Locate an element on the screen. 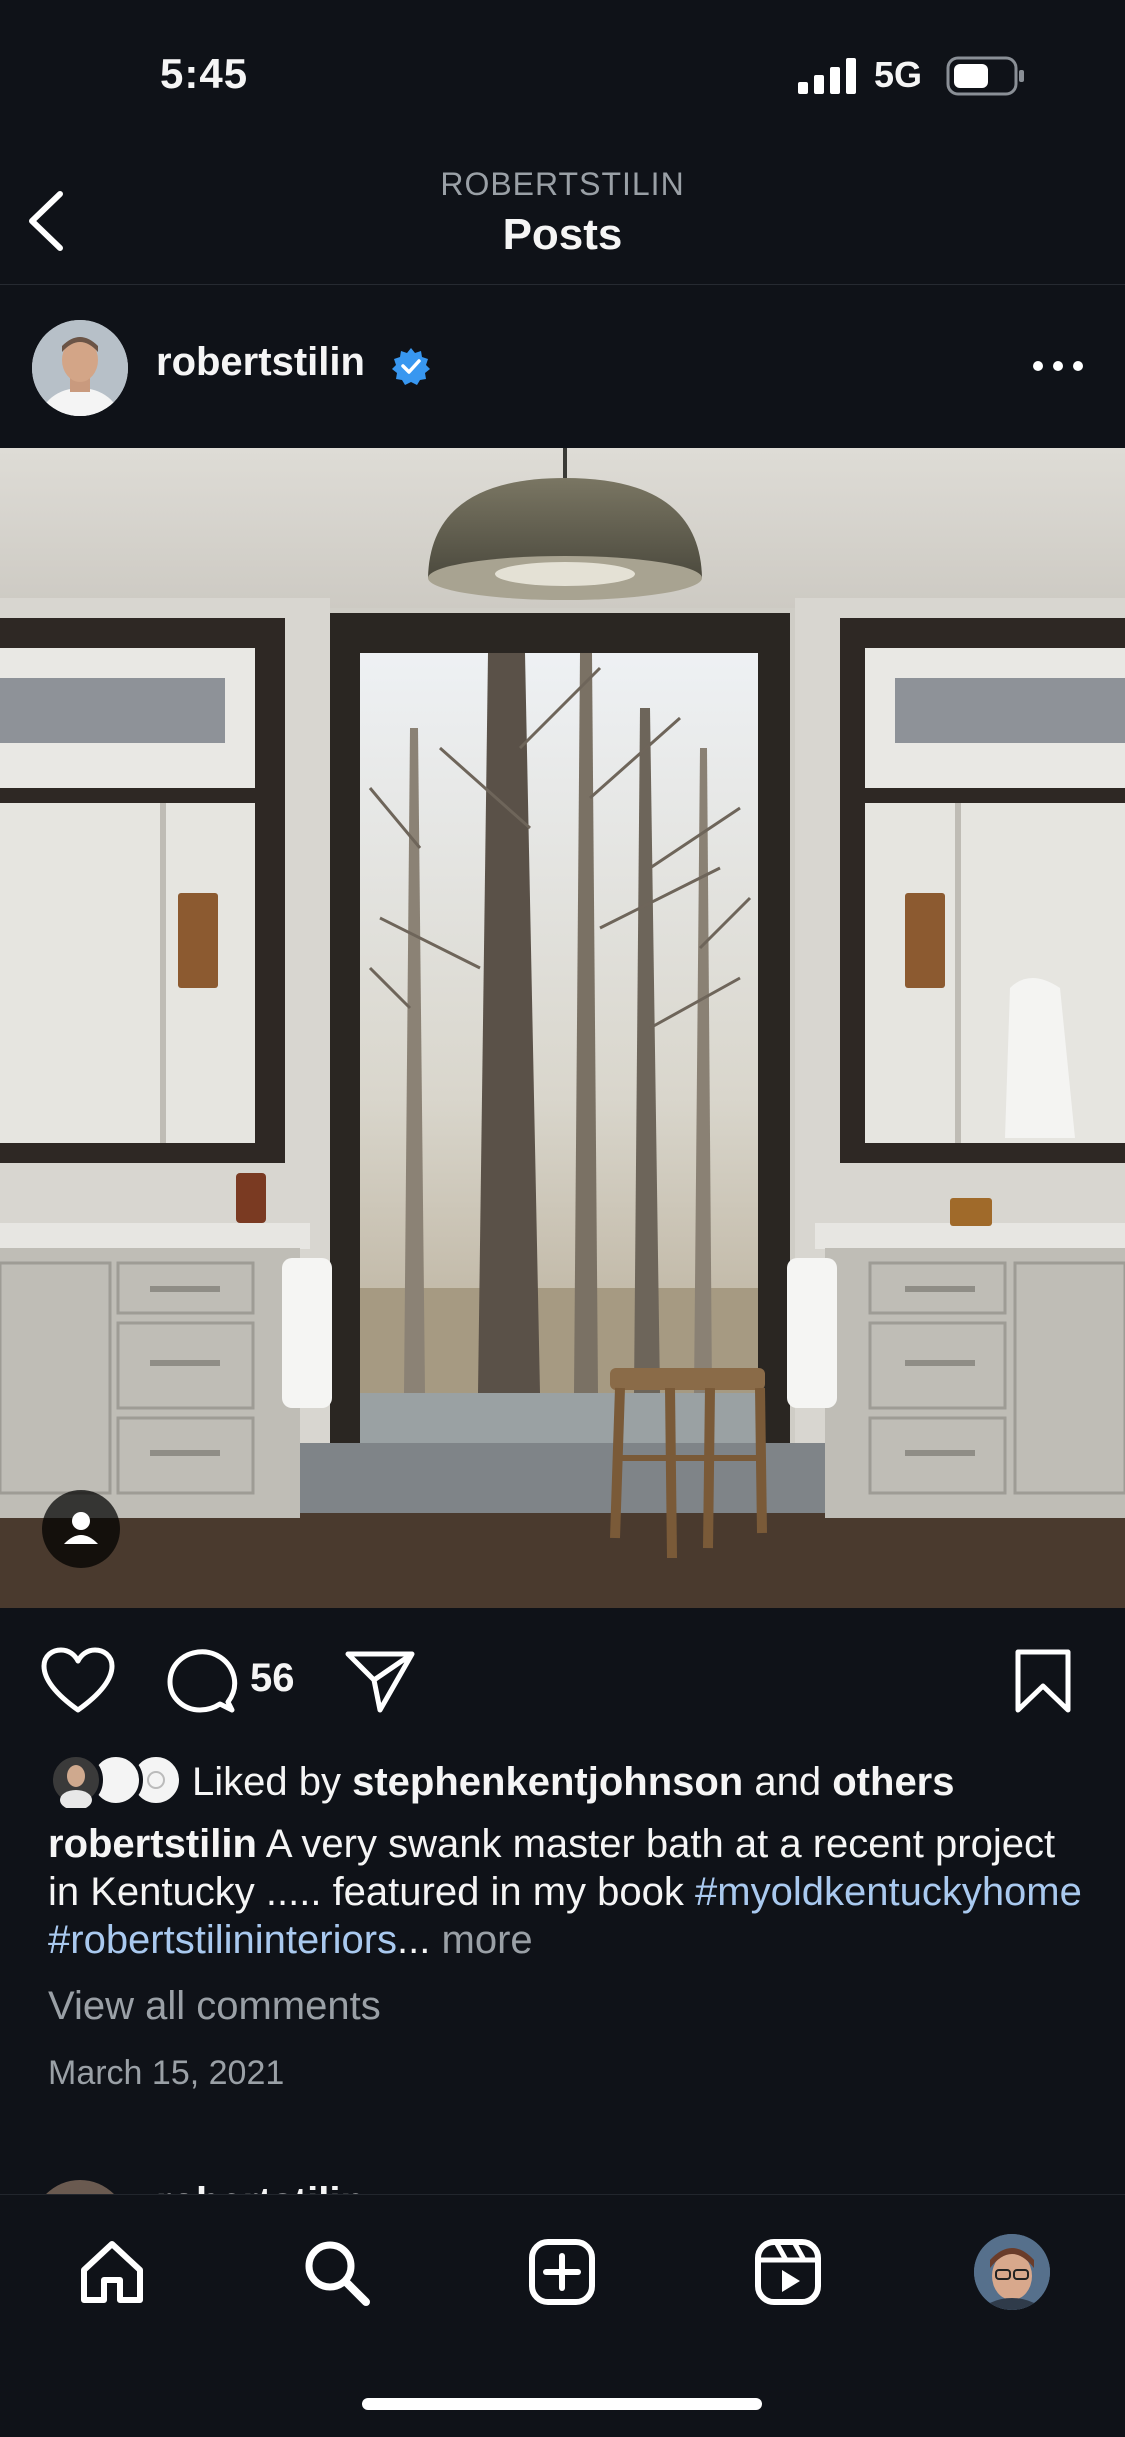 This screenshot has height=2437, width=1125. more-icon is located at coordinates (1058, 366).